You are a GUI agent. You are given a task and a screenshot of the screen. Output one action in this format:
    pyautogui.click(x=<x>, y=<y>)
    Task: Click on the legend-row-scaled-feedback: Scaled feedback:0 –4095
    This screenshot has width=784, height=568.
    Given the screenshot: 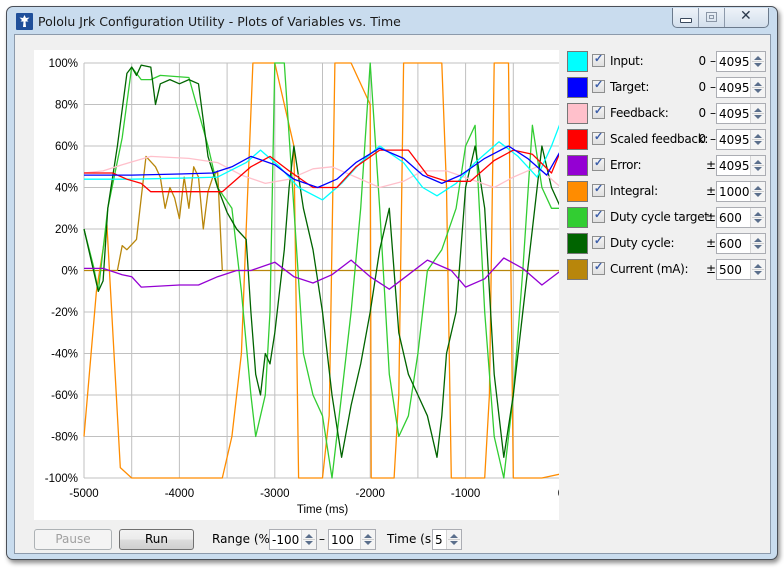 What is the action you would take?
    pyautogui.click(x=666, y=140)
    